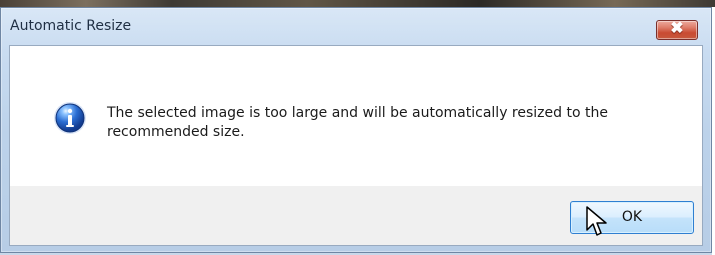  What do you see at coordinates (71, 26) in the screenshot?
I see `dialog-title: Automatic Resize` at bounding box center [71, 26].